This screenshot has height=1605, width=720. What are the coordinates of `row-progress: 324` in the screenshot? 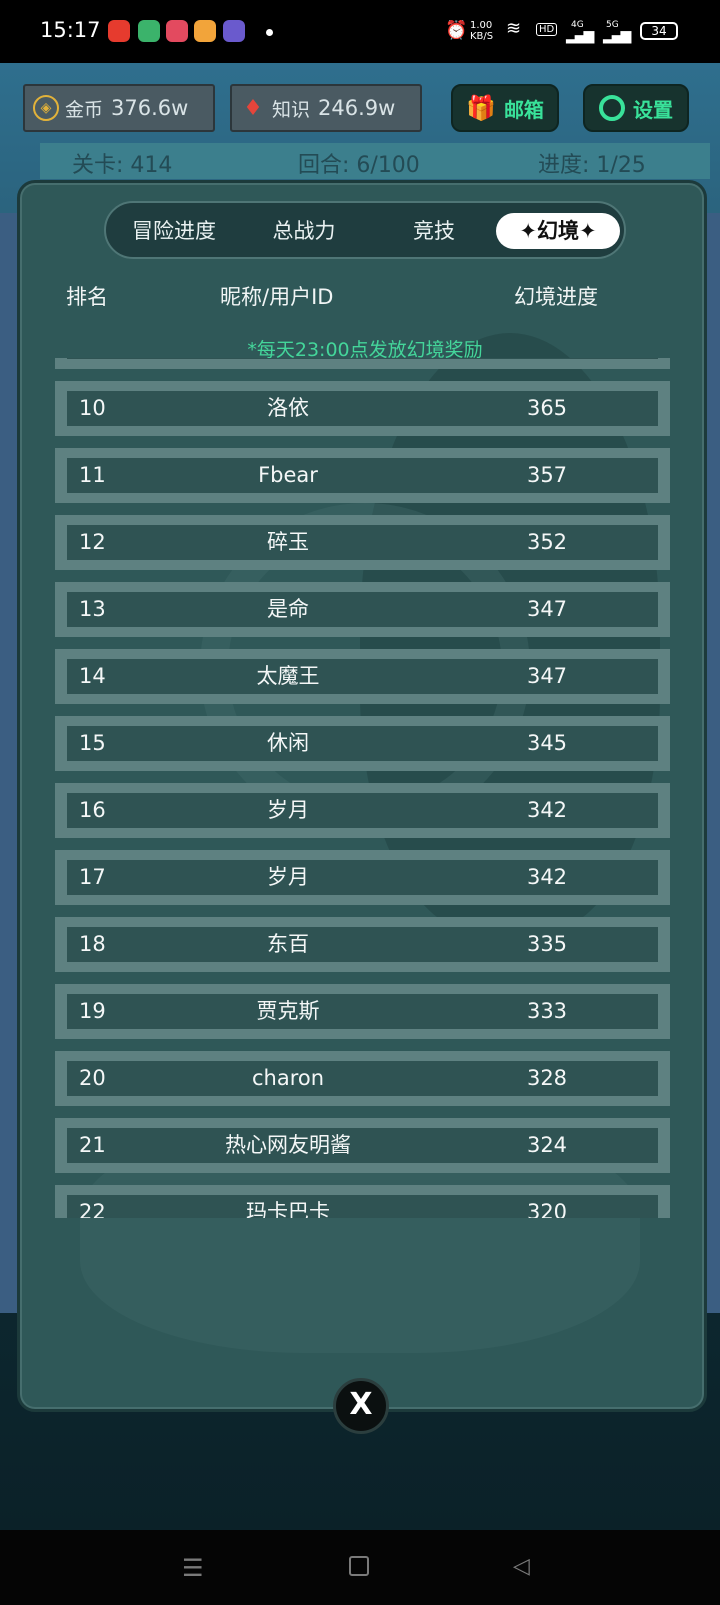 It's located at (547, 1145).